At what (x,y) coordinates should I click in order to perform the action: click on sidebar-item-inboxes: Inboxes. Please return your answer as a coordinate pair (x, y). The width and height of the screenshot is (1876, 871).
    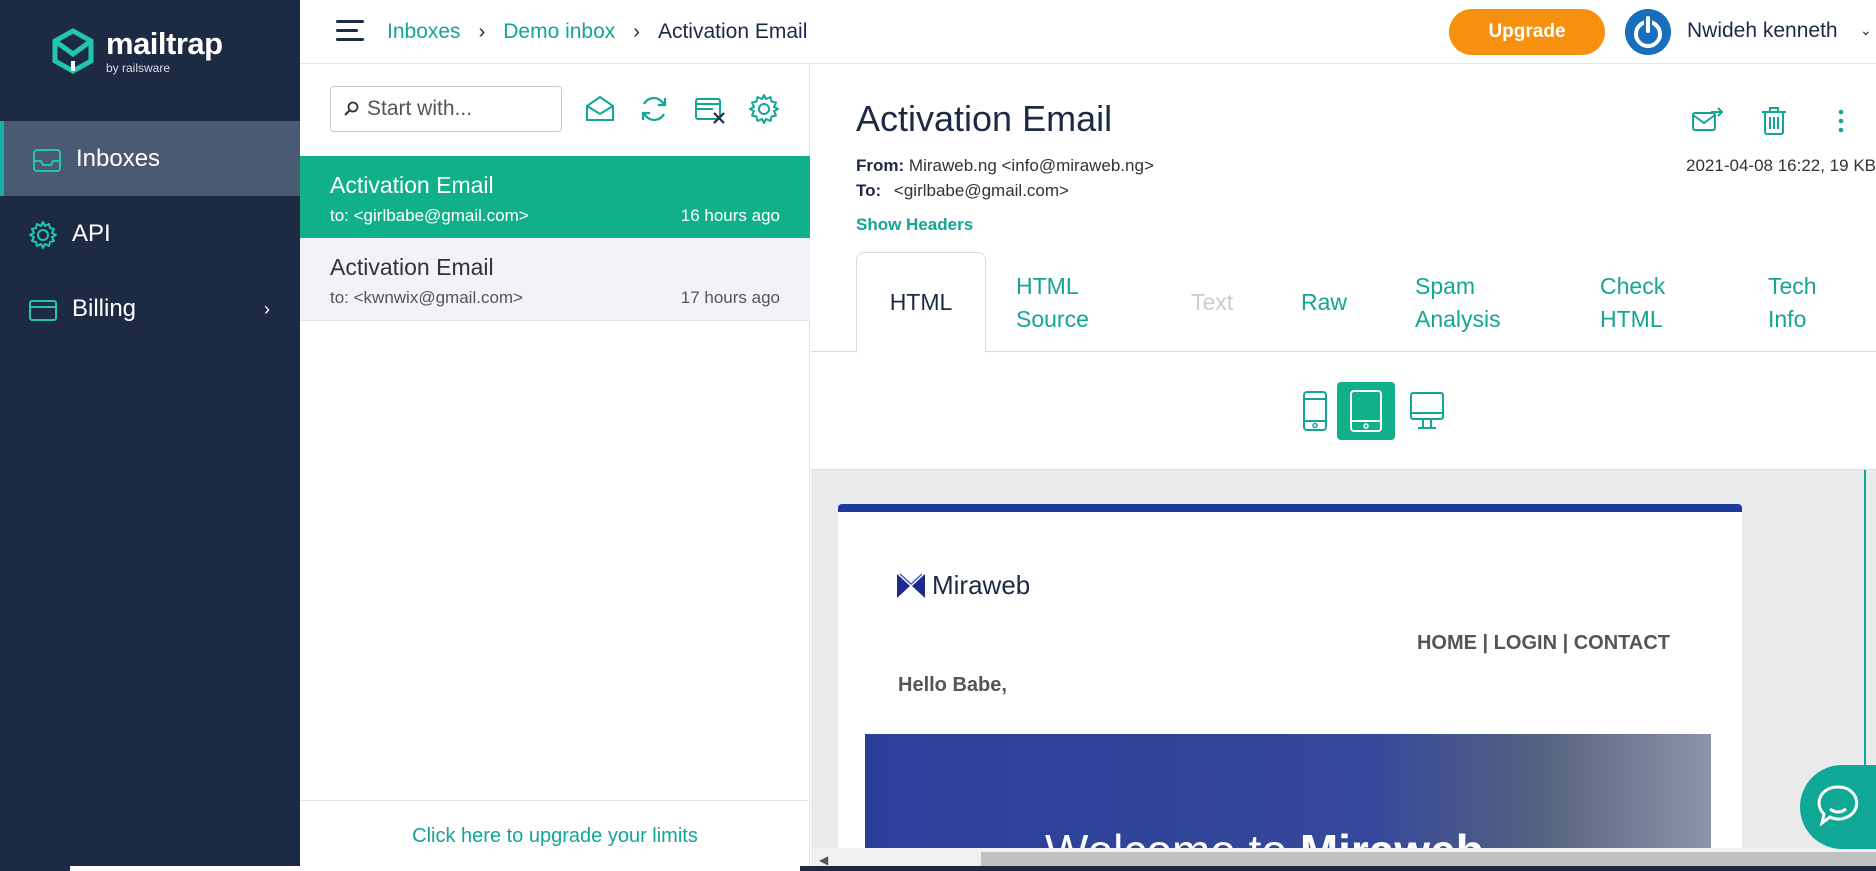
    Looking at the image, I should click on (150, 158).